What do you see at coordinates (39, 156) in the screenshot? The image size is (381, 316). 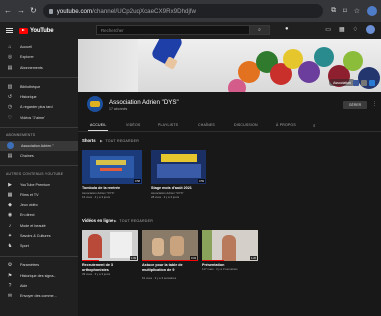 I see `subscription-channels: ▤ Chaînes` at bounding box center [39, 156].